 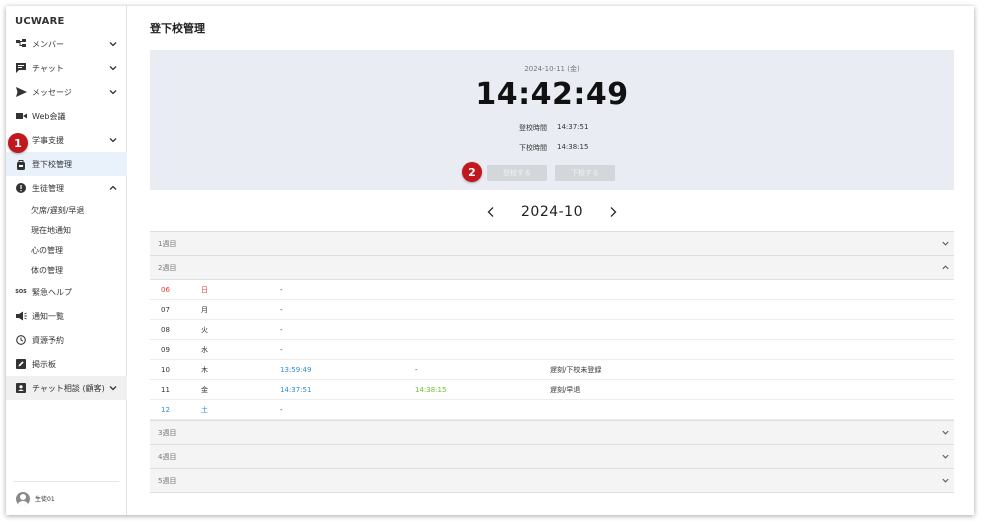 What do you see at coordinates (66, 498) in the screenshot?
I see `user-profile: 生徒01` at bounding box center [66, 498].